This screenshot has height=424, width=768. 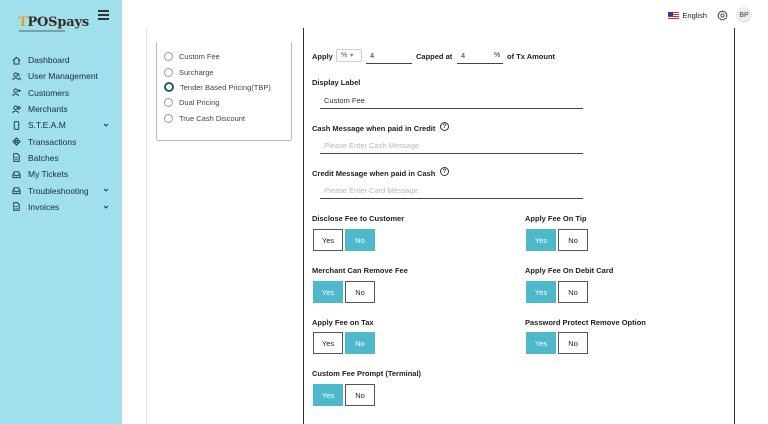 I want to click on capped-unit: %, so click(x=497, y=55).